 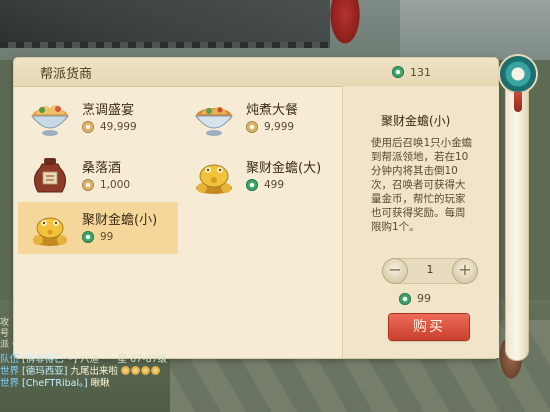 What do you see at coordinates (256, 72) in the screenshot?
I see `panel-header: 帮派货商 131` at bounding box center [256, 72].